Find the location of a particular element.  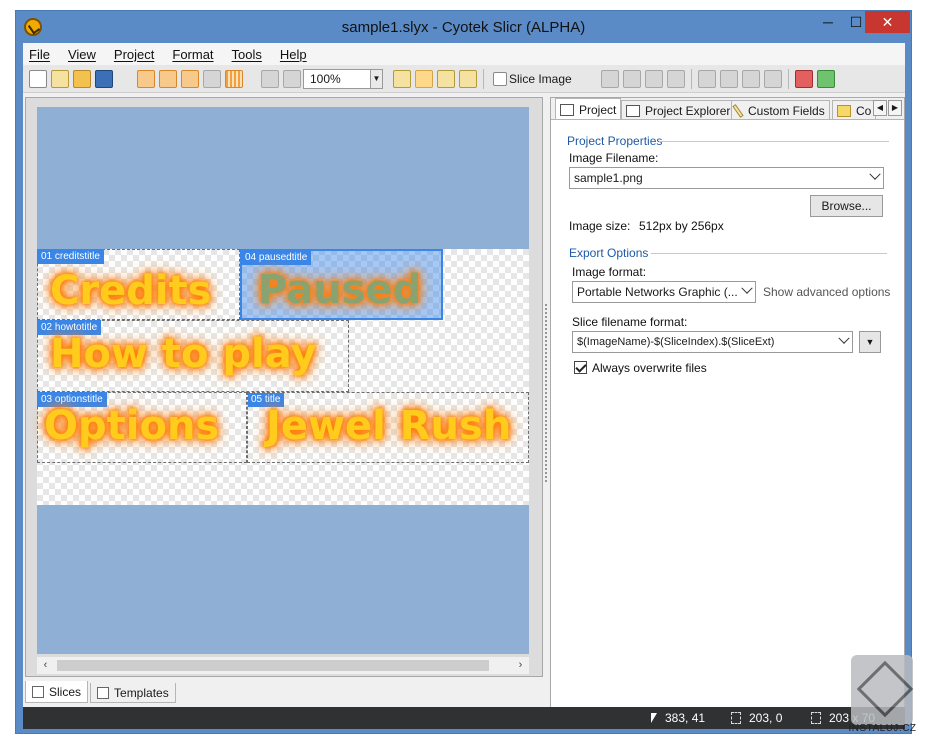

tab-scroll-right-icon: ▶ is located at coordinates (895, 108).